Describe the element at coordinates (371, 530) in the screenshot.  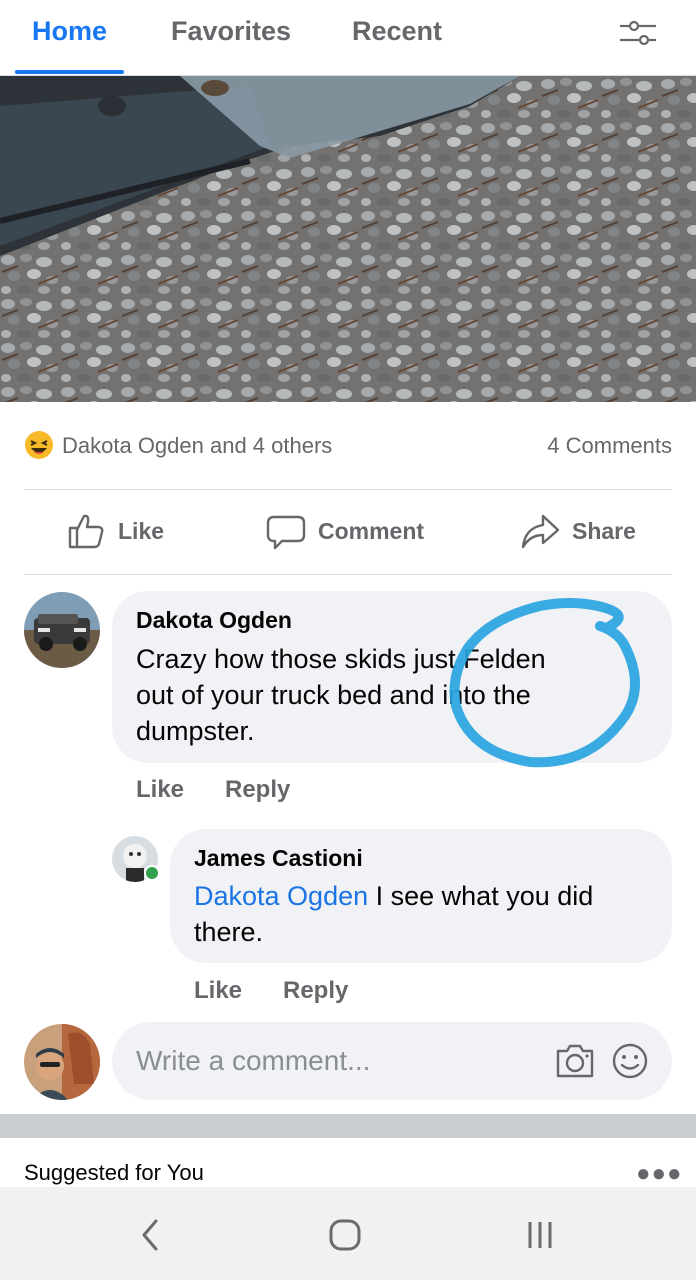
I see `comment-label: Comment` at that location.